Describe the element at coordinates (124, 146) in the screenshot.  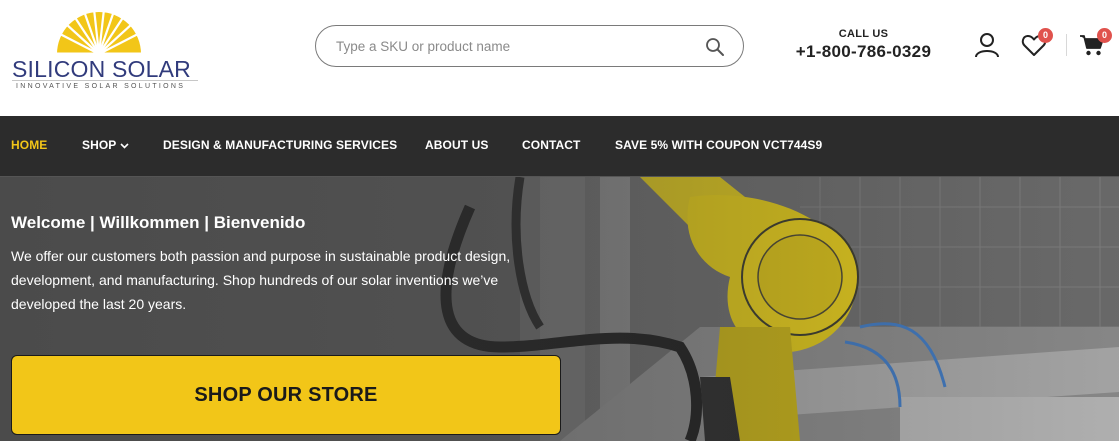
I see `chevron-down-icon` at that location.